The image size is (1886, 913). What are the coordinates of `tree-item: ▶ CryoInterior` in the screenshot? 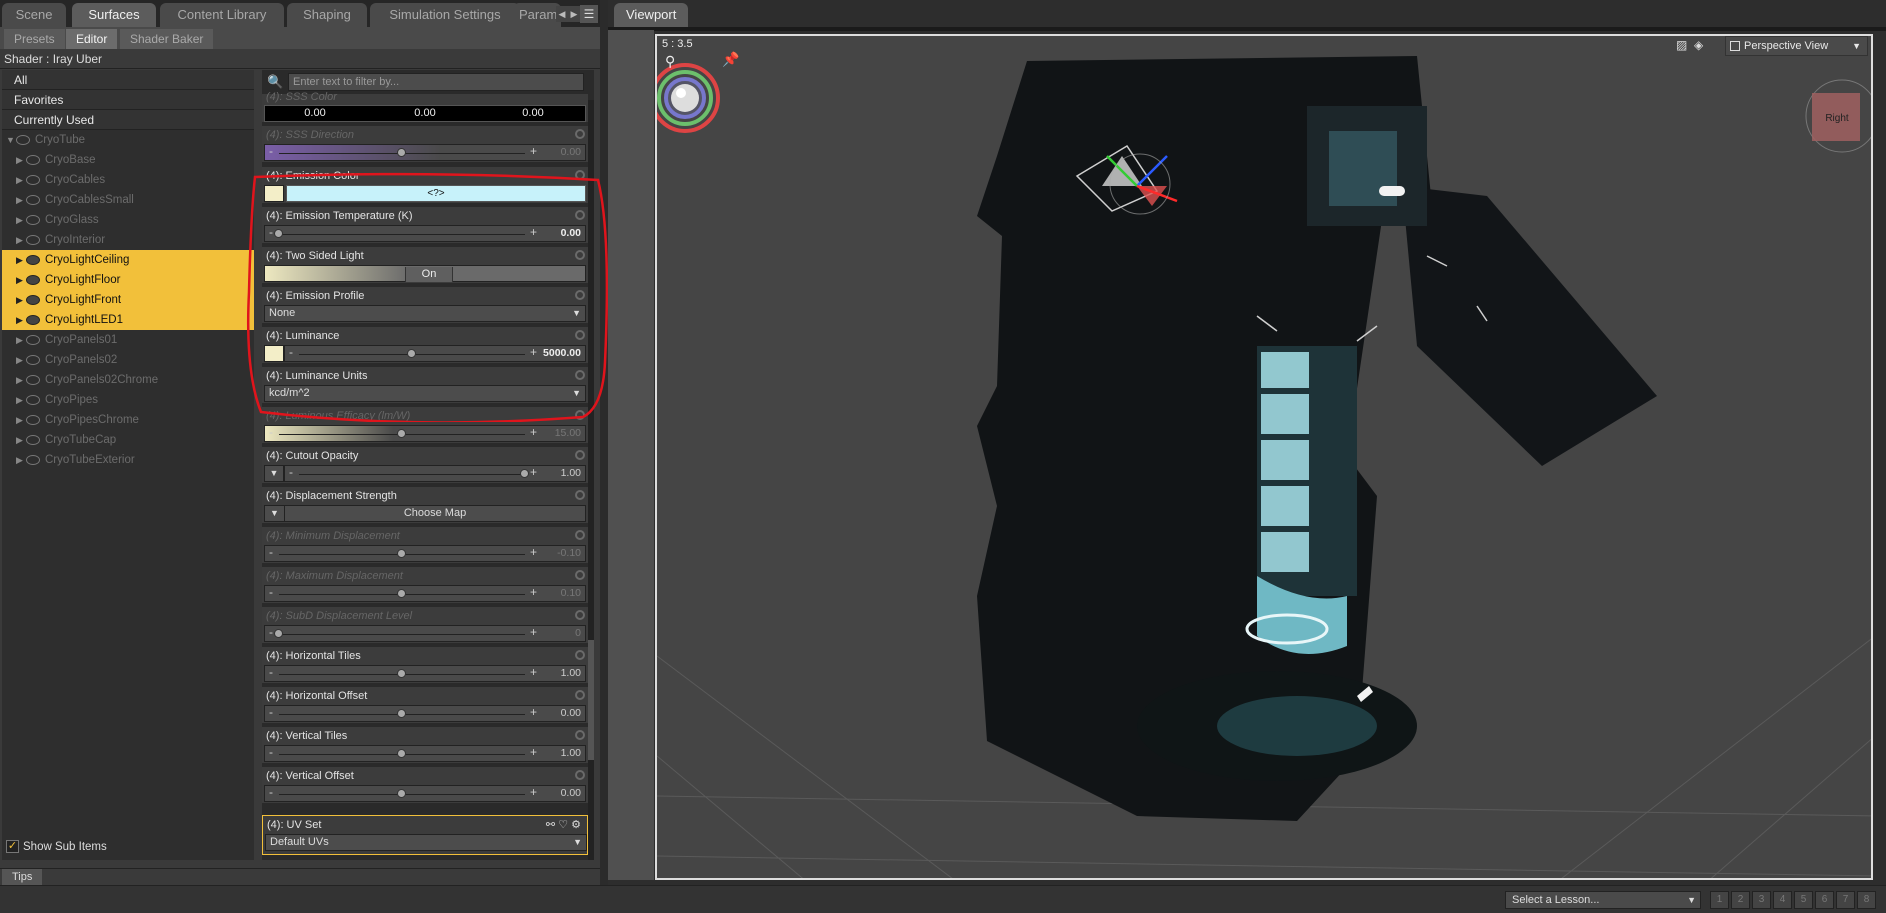 It's located at (128, 240).